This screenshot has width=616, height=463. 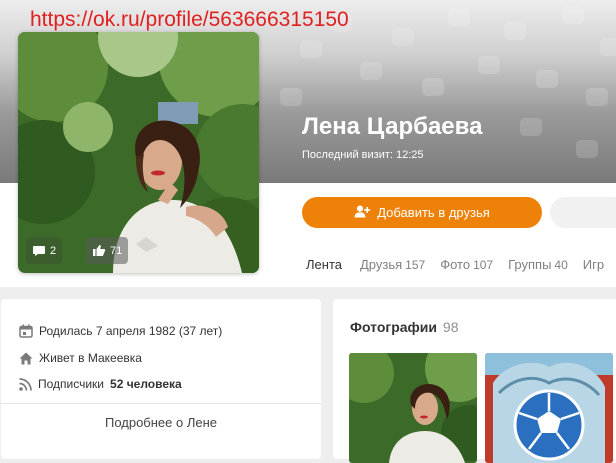 I want to click on profile-name: Лена Царбаева, so click(x=392, y=126).